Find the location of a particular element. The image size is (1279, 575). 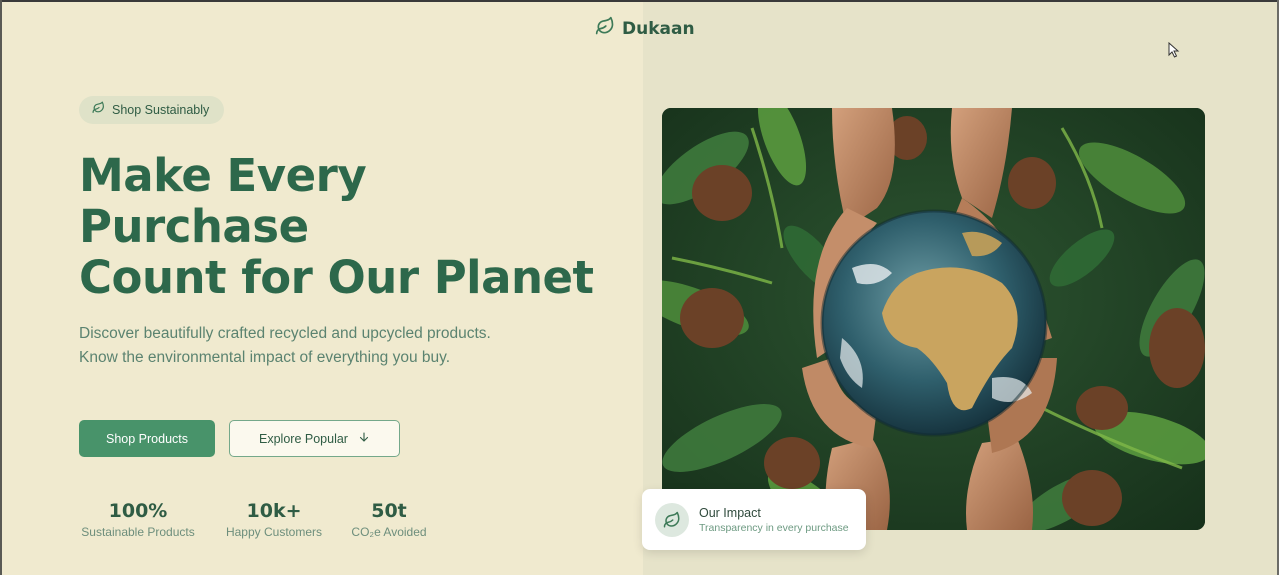

explore-popular-button: Explore Popular is located at coordinates (314, 438).